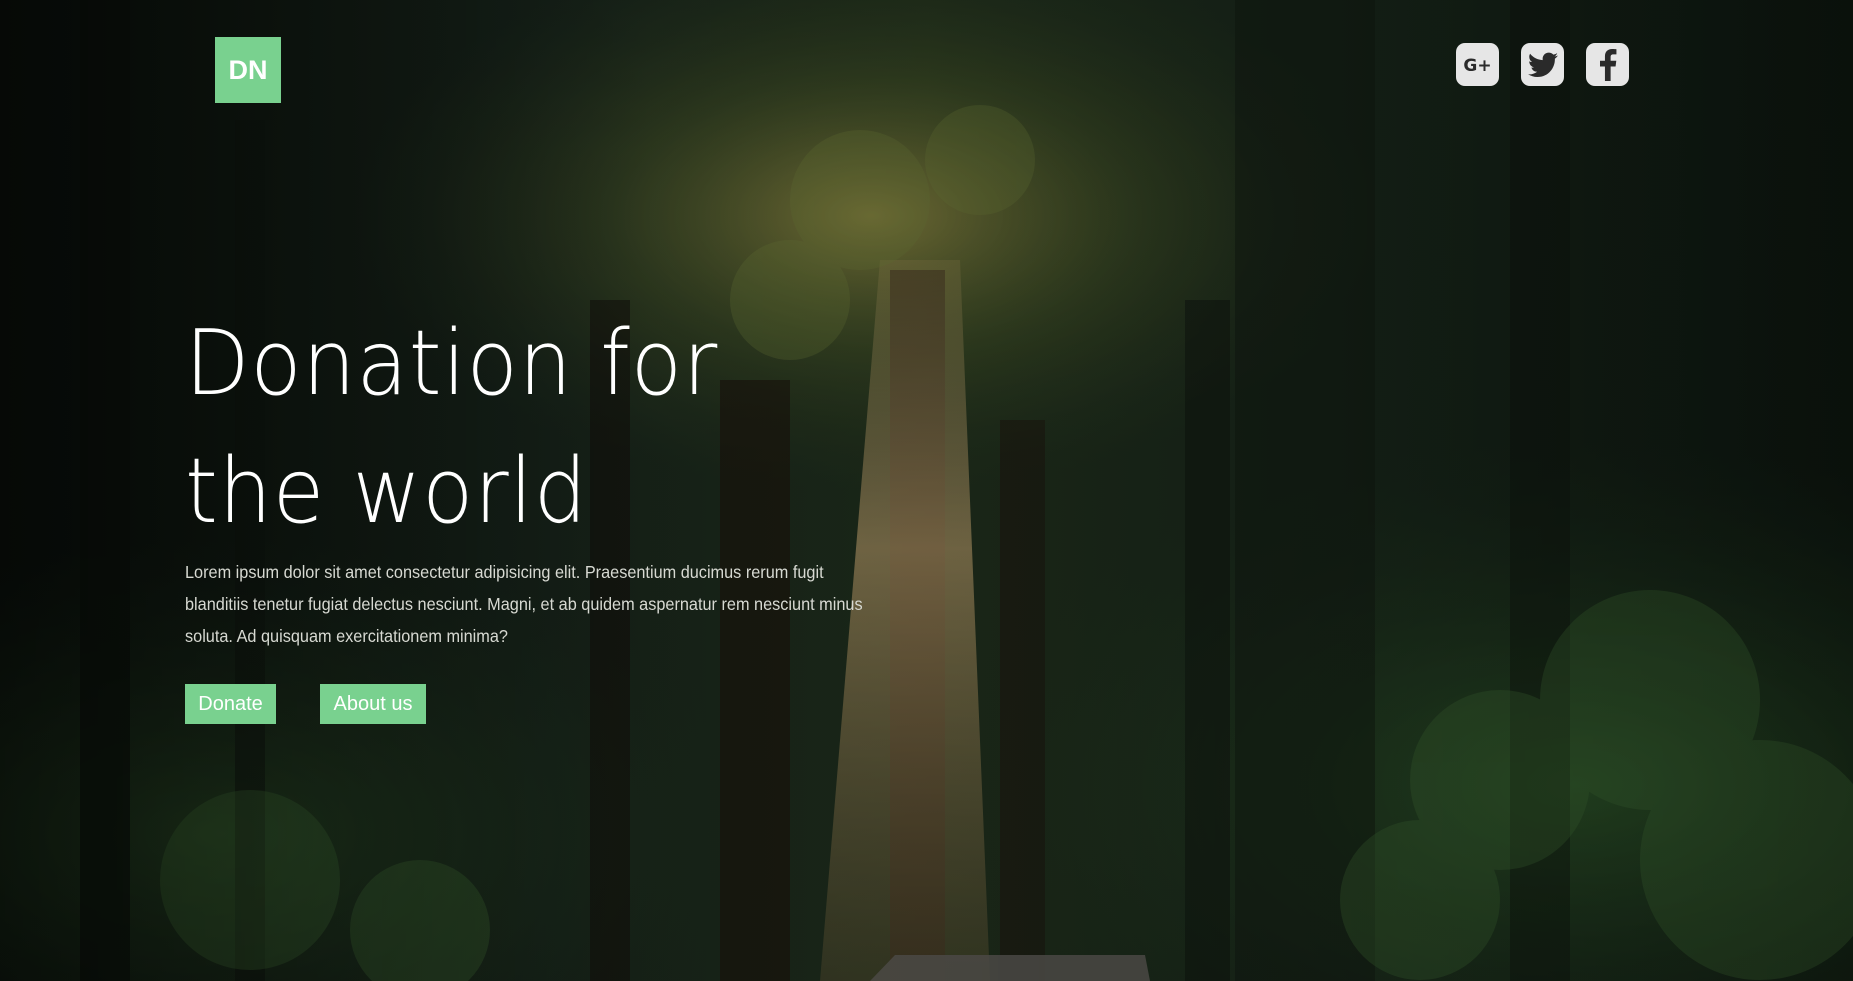 The width and height of the screenshot is (1853, 981). I want to click on google-plus-icon: G+, so click(1477, 64).